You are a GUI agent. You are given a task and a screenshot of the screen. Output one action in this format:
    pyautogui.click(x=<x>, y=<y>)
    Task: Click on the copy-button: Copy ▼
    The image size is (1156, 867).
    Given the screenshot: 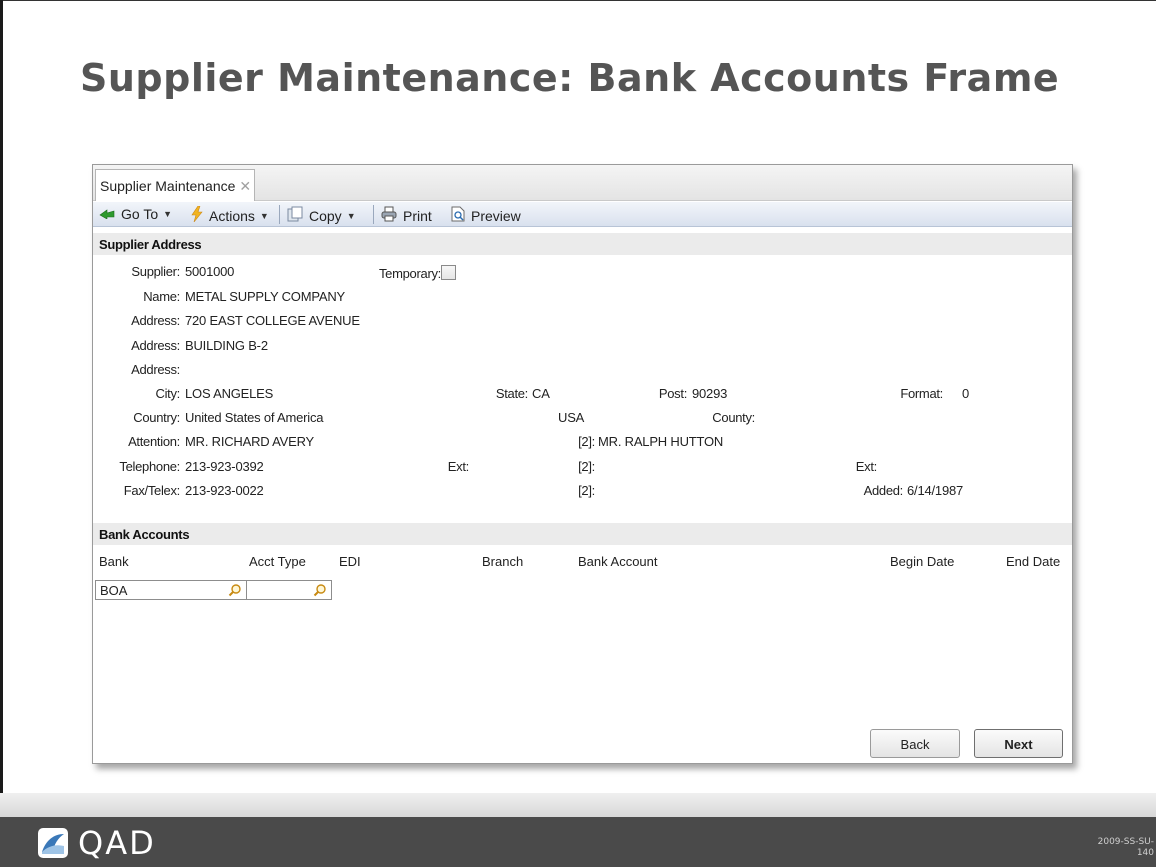 What is the action you would take?
    pyautogui.click(x=321, y=215)
    